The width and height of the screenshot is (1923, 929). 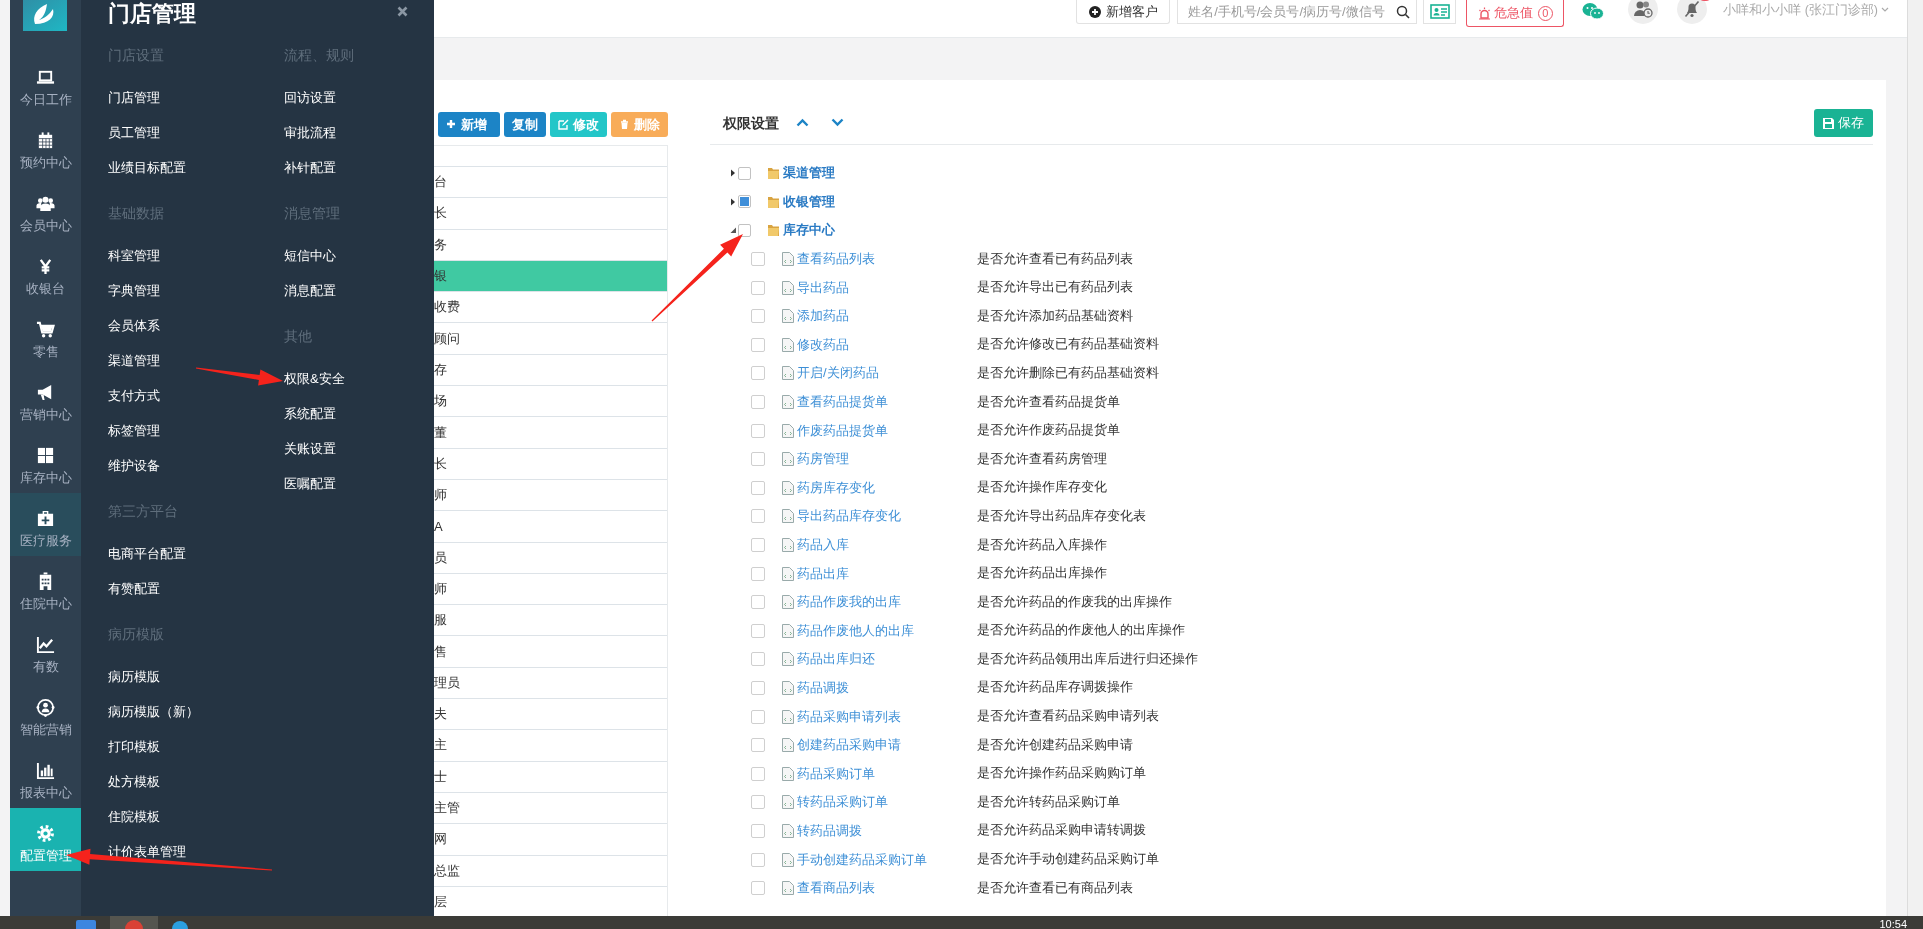 I want to click on menu-link: 打印模板, so click(x=134, y=746).